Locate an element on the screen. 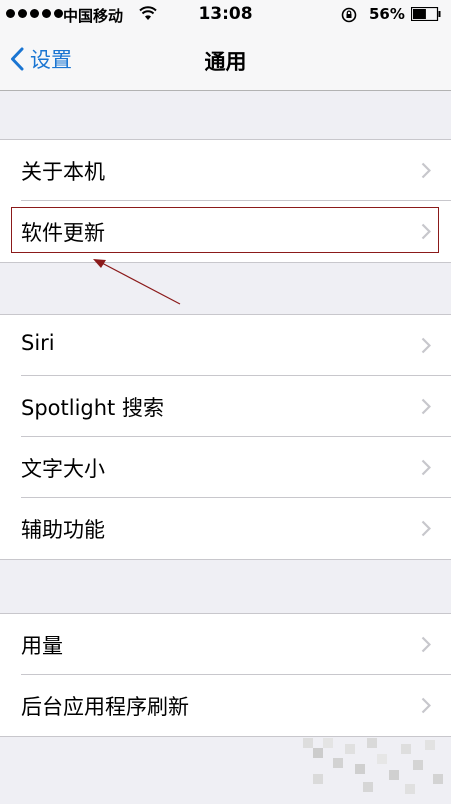 The image size is (451, 804). rotation-lock-icon is located at coordinates (349, 15).